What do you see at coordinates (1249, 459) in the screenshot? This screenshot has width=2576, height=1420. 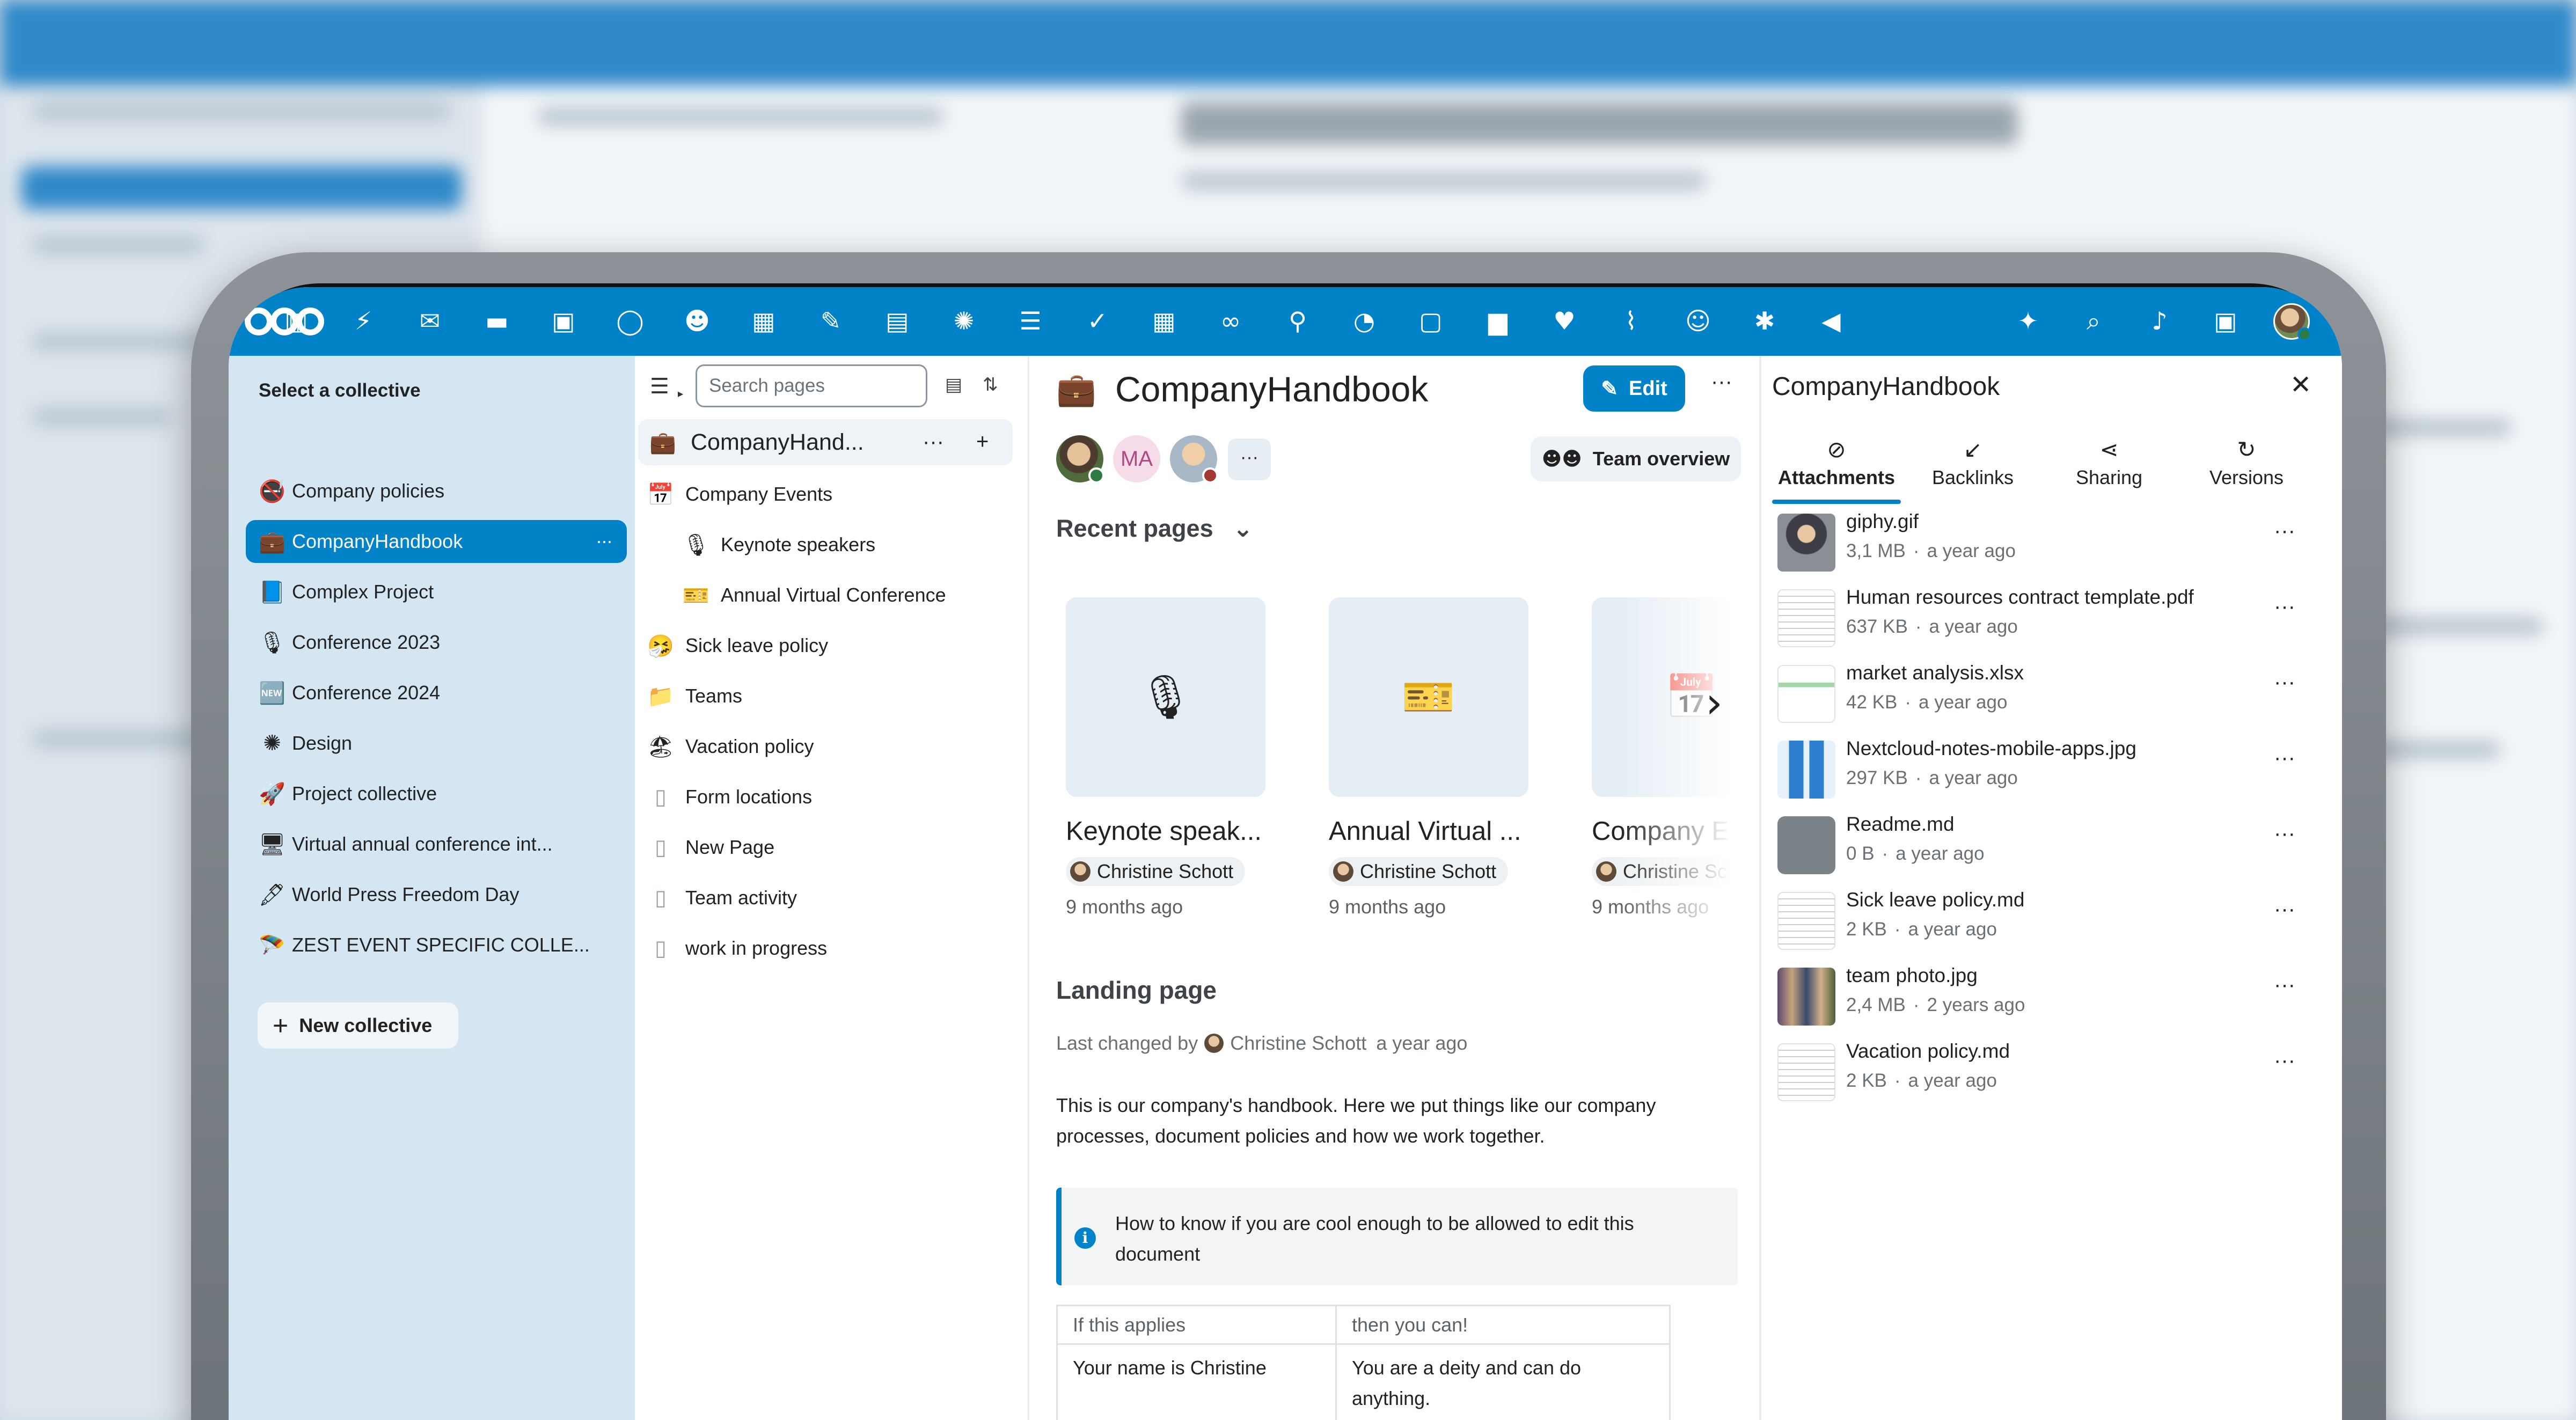 I see `more-members-button: ···` at bounding box center [1249, 459].